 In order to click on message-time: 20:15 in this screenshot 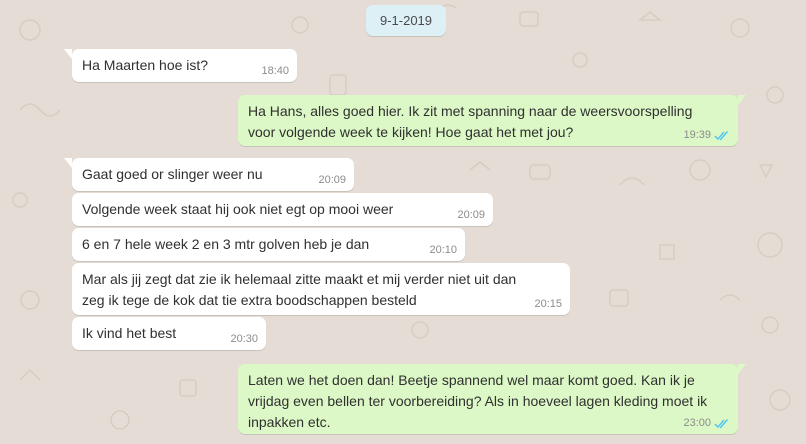, I will do `click(548, 304)`.